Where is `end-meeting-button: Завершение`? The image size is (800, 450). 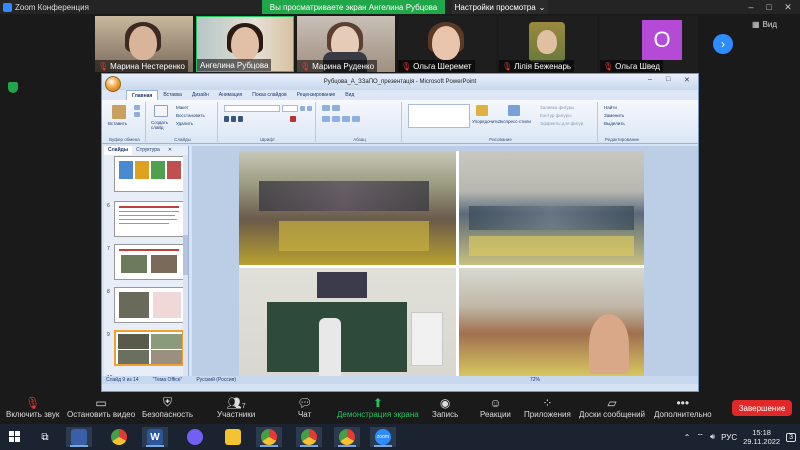
end-meeting-button: Завершение is located at coordinates (762, 408).